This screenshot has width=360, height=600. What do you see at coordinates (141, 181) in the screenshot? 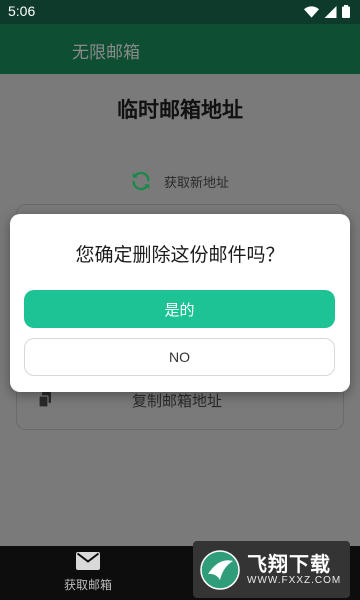
I see `refresh-icon` at bounding box center [141, 181].